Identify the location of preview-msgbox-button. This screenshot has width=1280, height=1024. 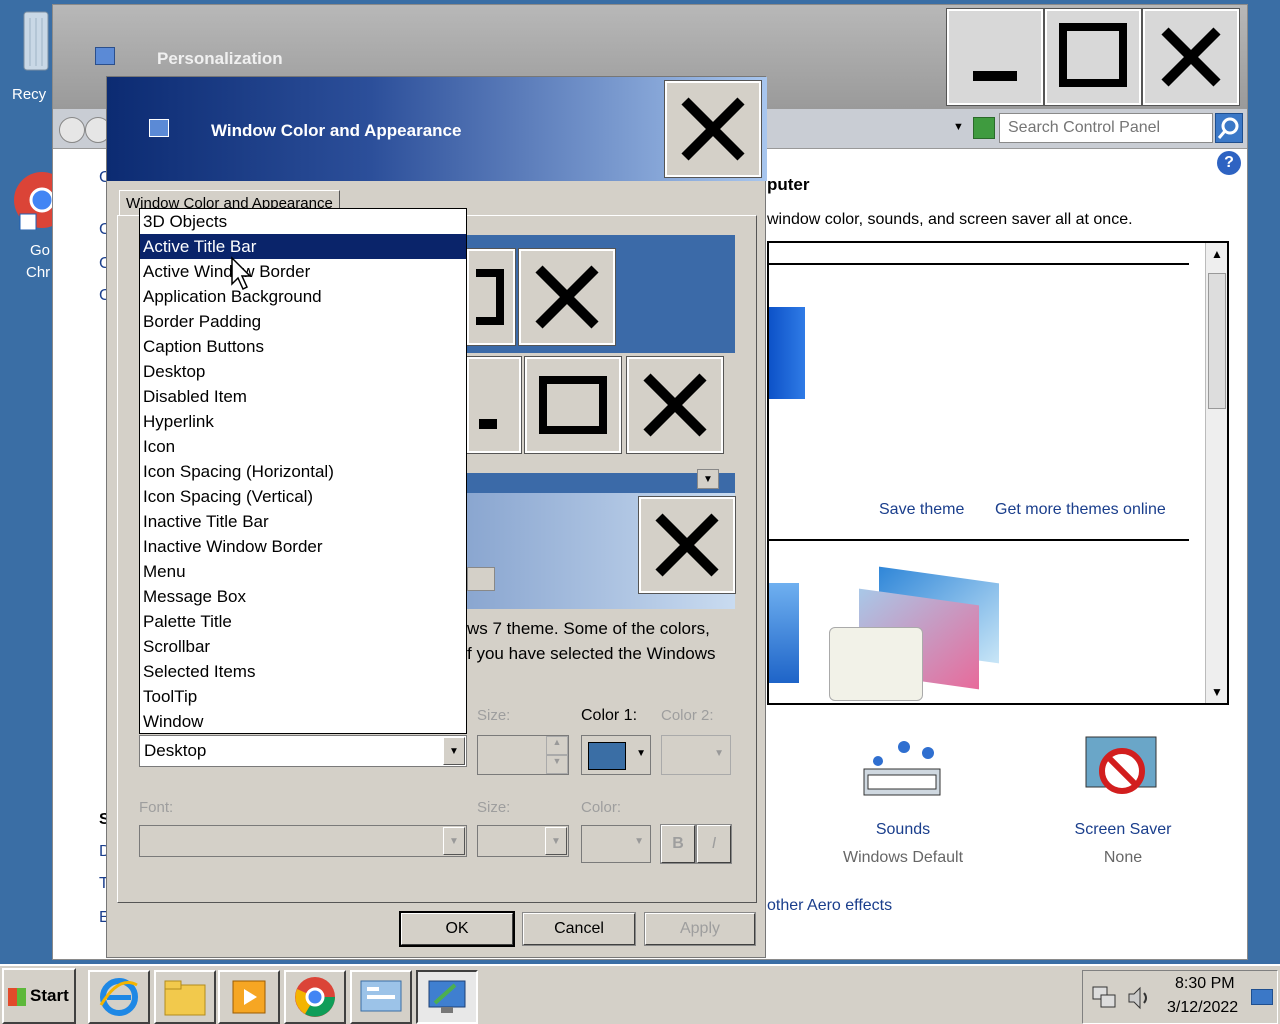
(481, 579).